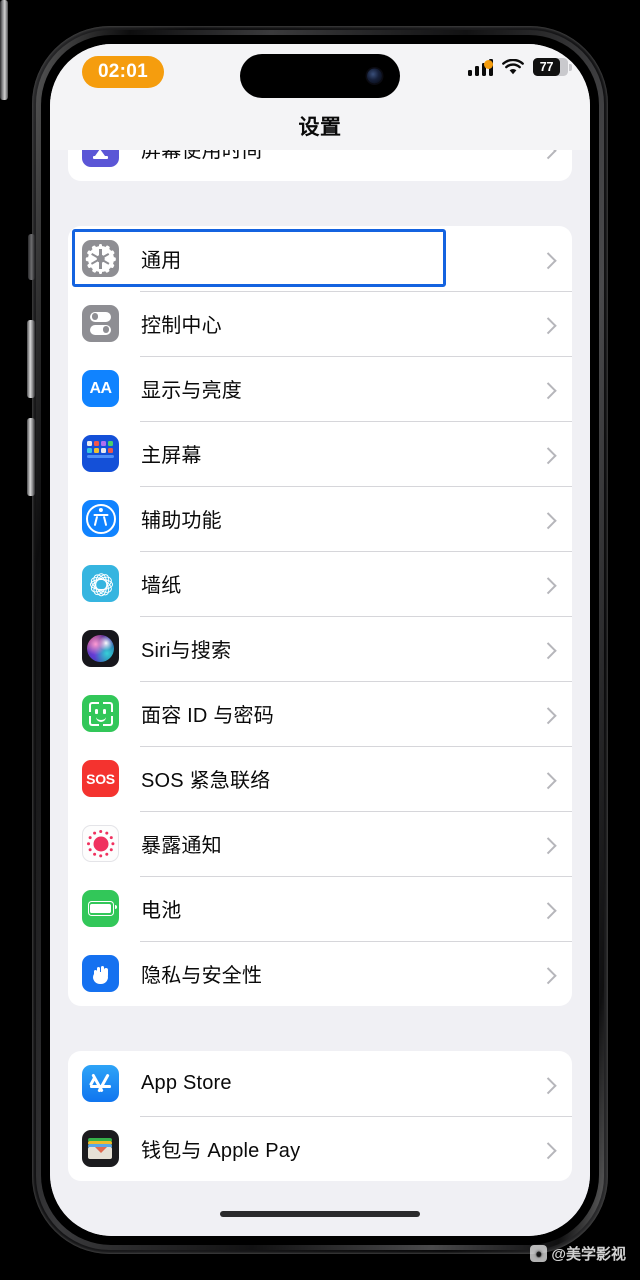 This screenshot has height=1280, width=640. Describe the element at coordinates (202, 976) in the screenshot. I see `settings-row-label: 隐私与安全性` at that location.